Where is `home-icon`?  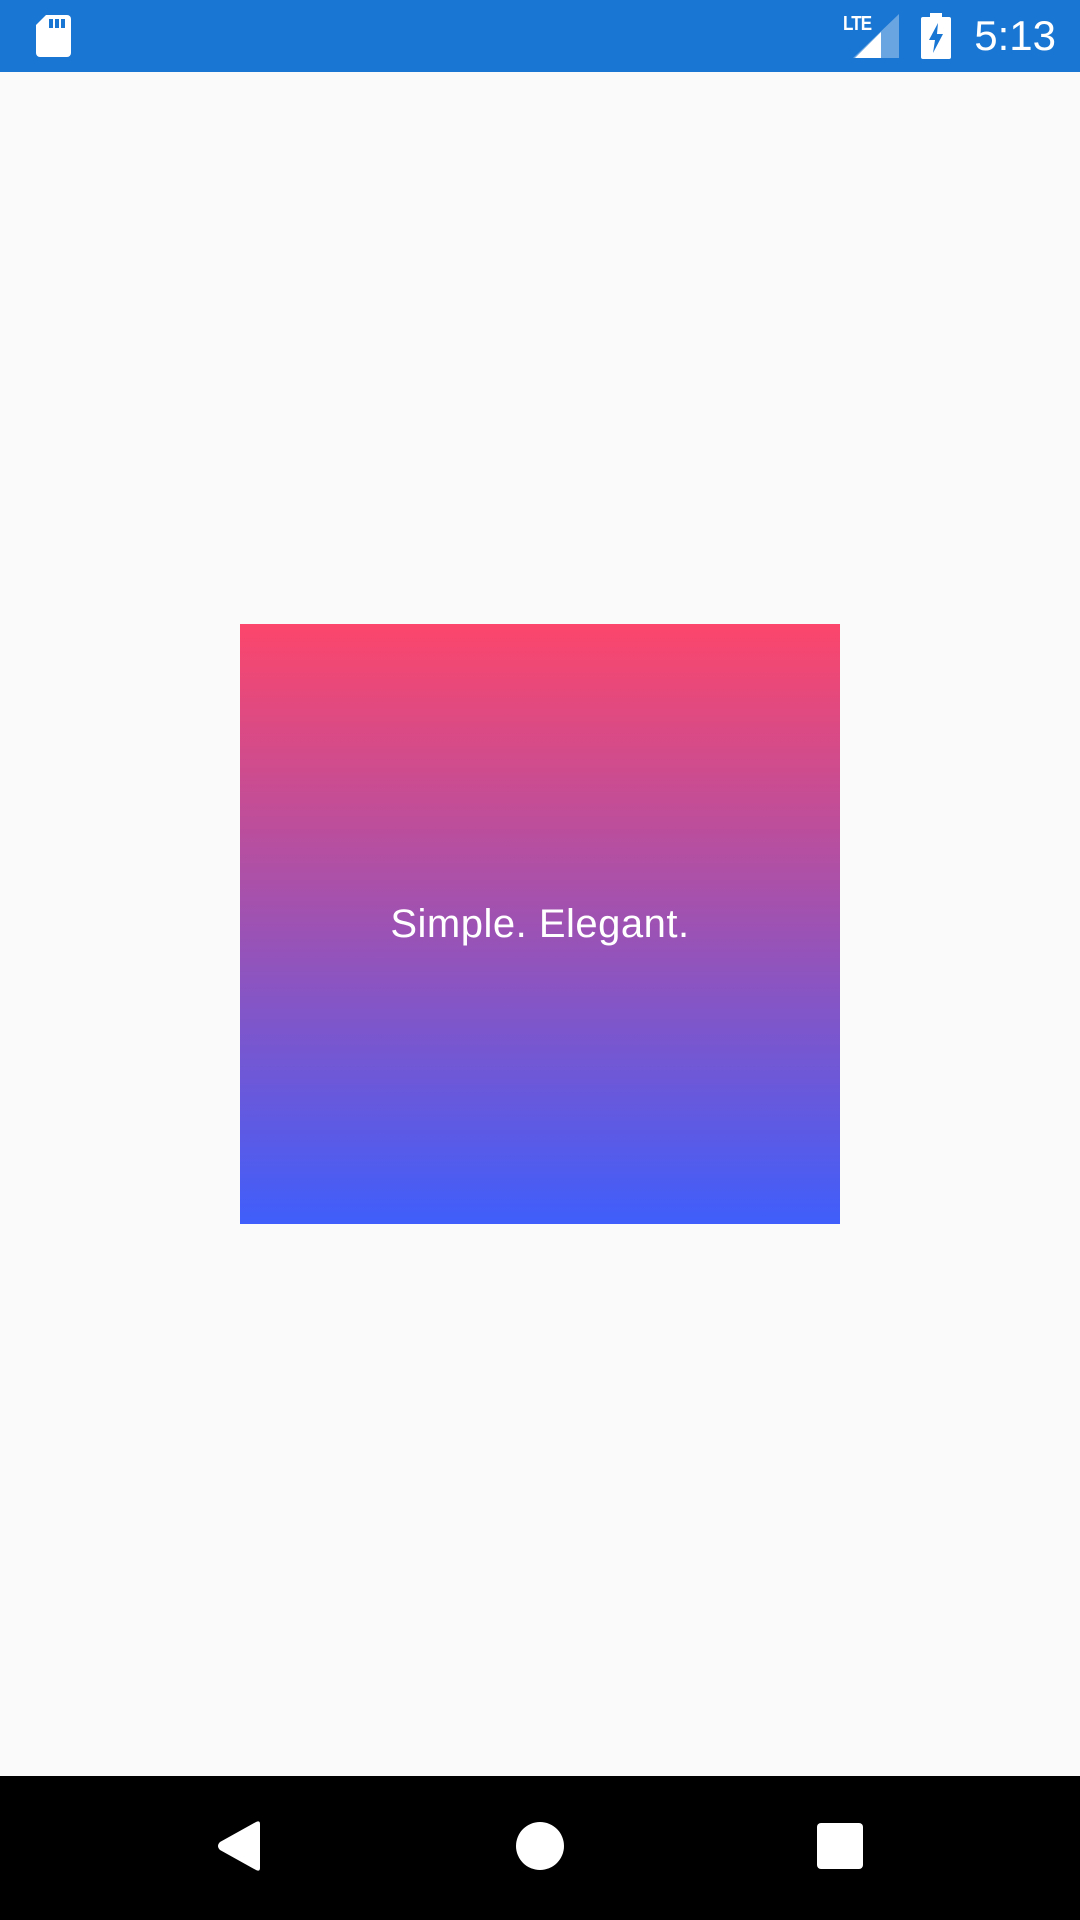 home-icon is located at coordinates (540, 1848).